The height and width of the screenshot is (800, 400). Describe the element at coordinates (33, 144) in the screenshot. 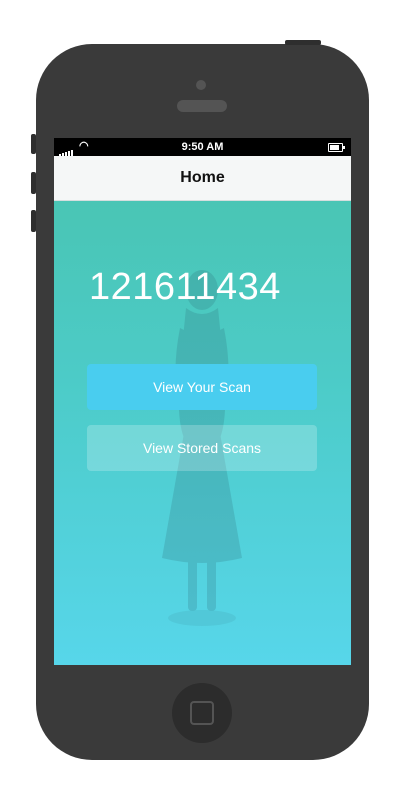

I see `mute-switch` at that location.